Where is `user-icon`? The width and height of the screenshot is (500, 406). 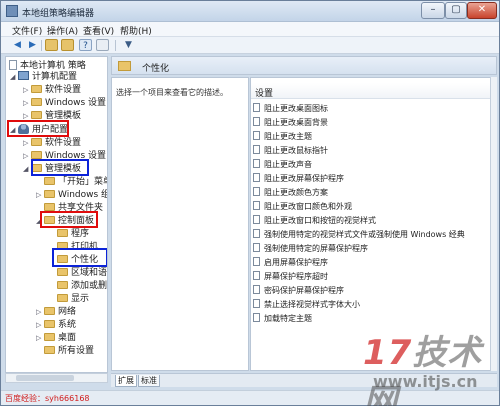
user-icon is located at coordinates (23, 129).